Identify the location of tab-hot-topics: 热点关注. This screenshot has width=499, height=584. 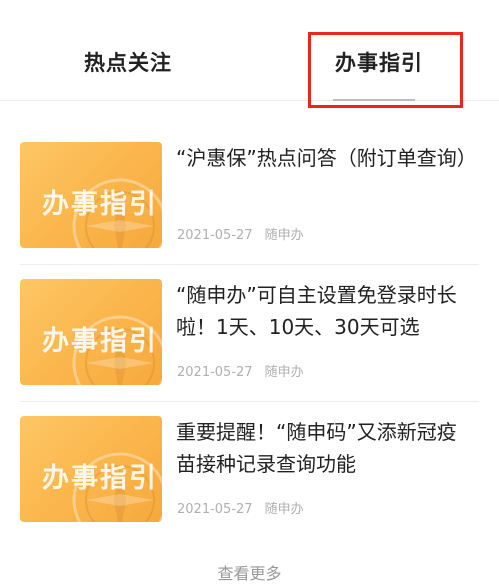
(128, 63).